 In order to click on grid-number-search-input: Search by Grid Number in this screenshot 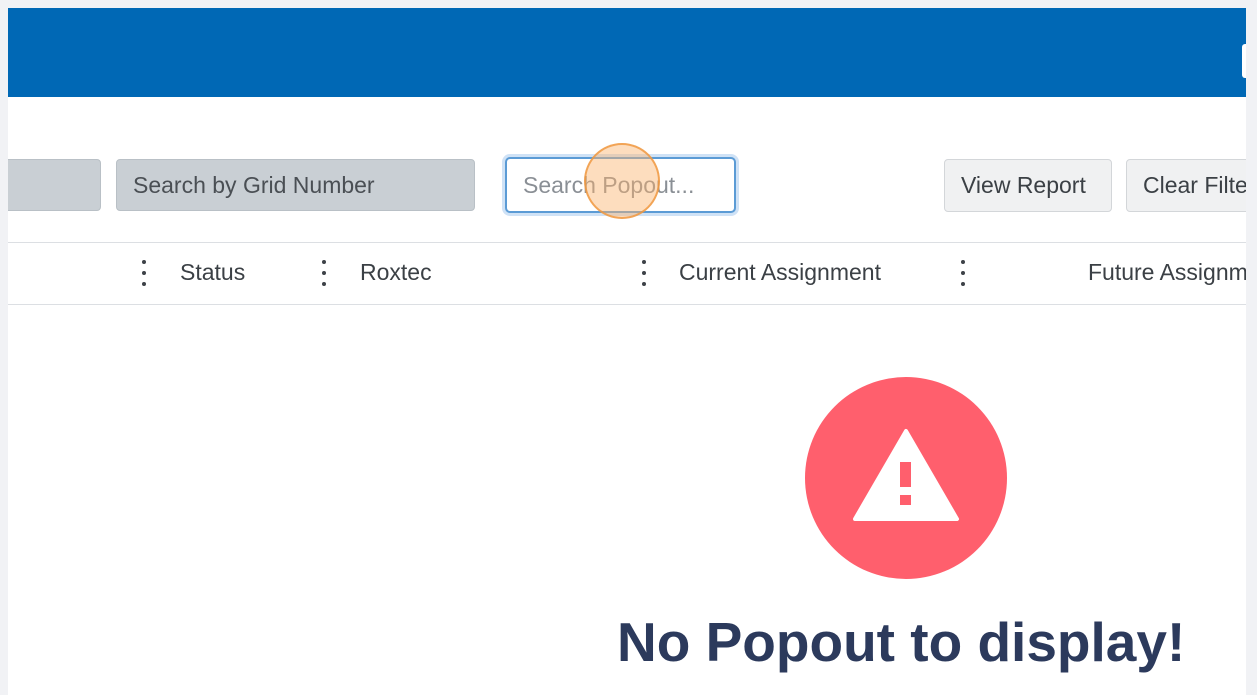, I will do `click(295, 185)`.